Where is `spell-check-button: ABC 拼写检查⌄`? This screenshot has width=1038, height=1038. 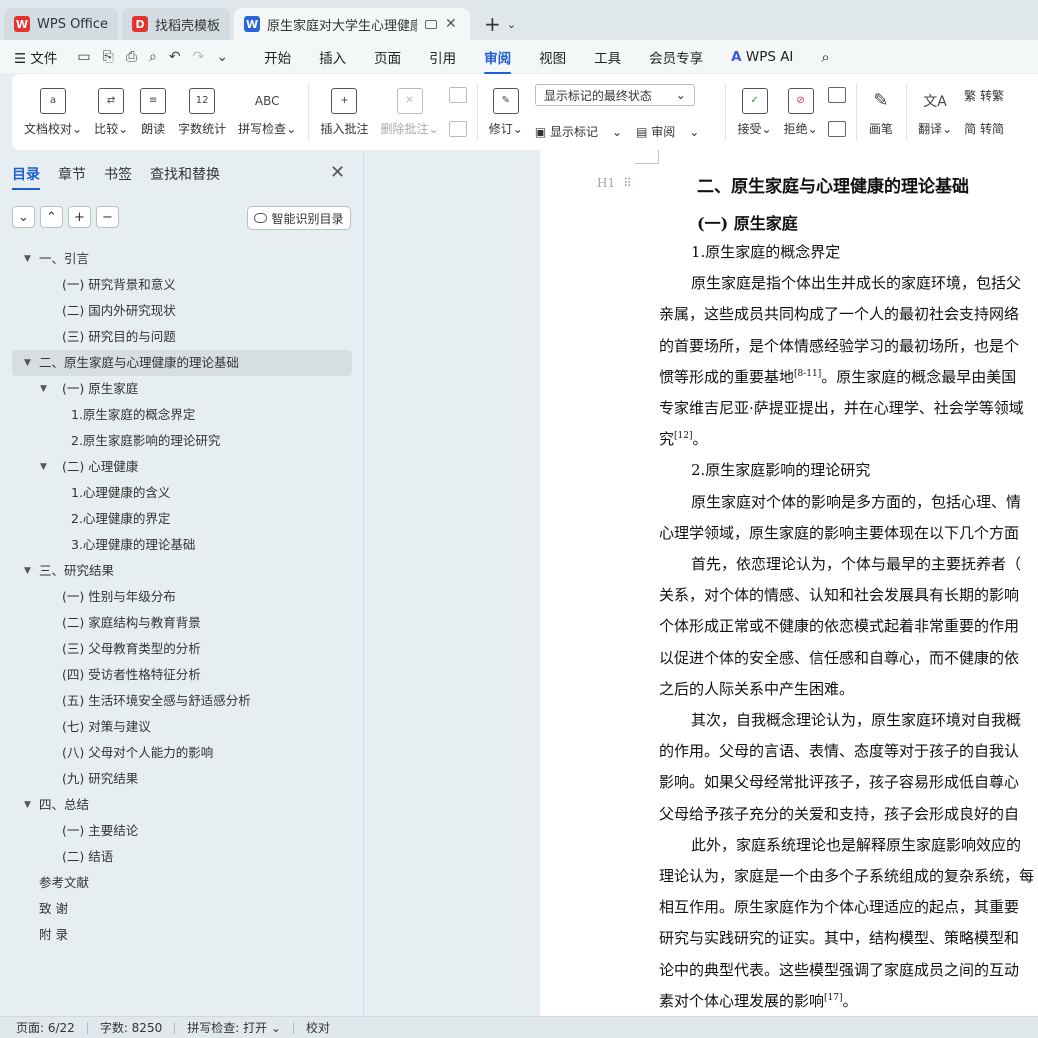 spell-check-button: ABC 拼写检查⌄ is located at coordinates (267, 112).